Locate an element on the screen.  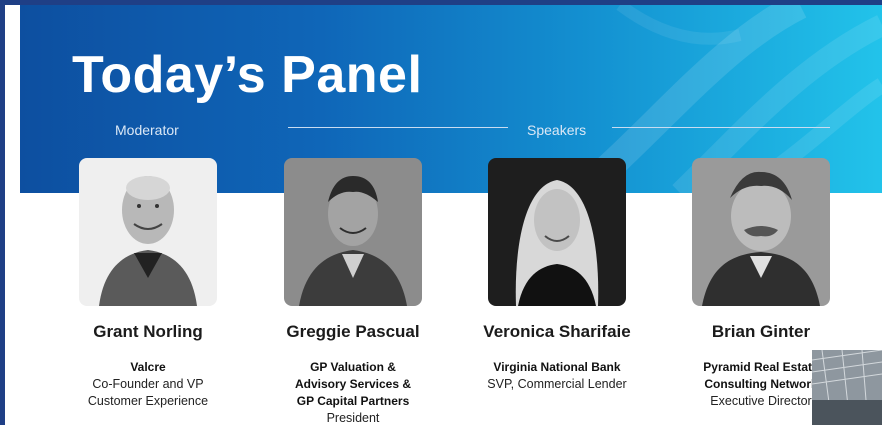
role-line: President is located at coordinates (353, 418).